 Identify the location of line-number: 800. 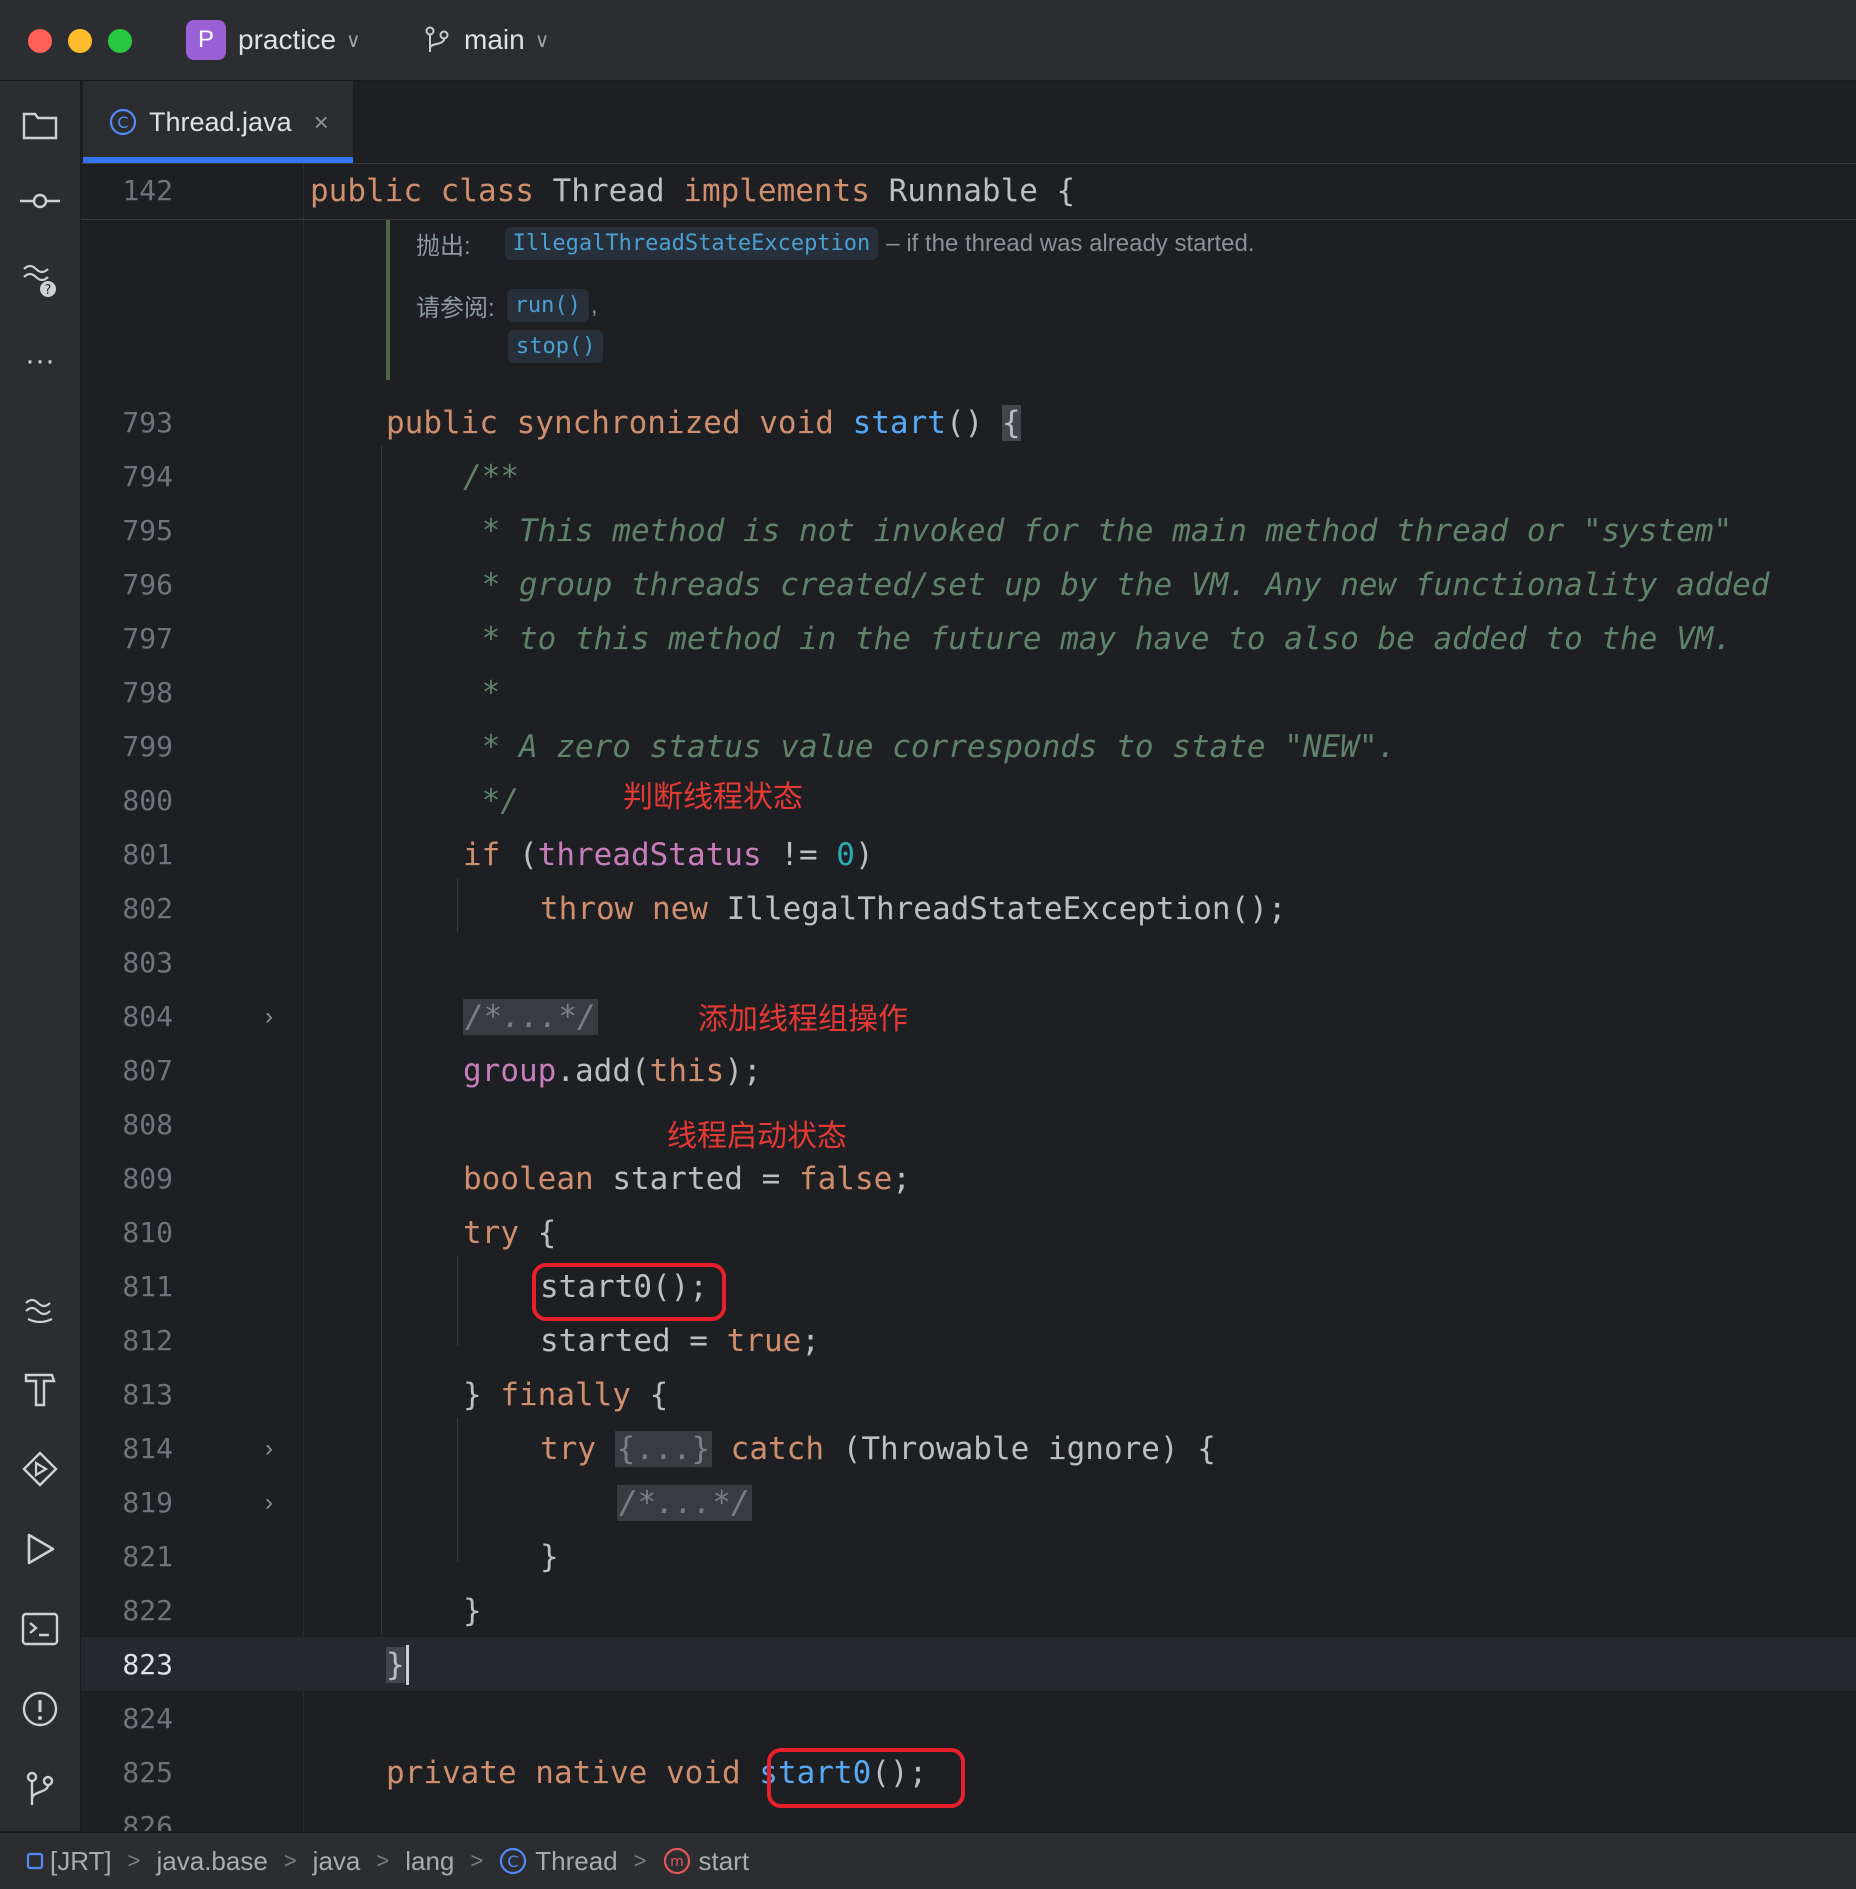
(147, 800).